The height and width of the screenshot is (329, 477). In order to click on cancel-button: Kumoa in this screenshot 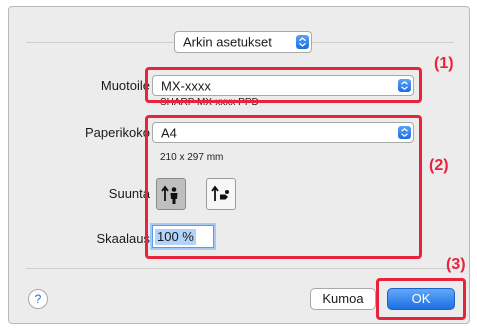, I will do `click(343, 299)`.